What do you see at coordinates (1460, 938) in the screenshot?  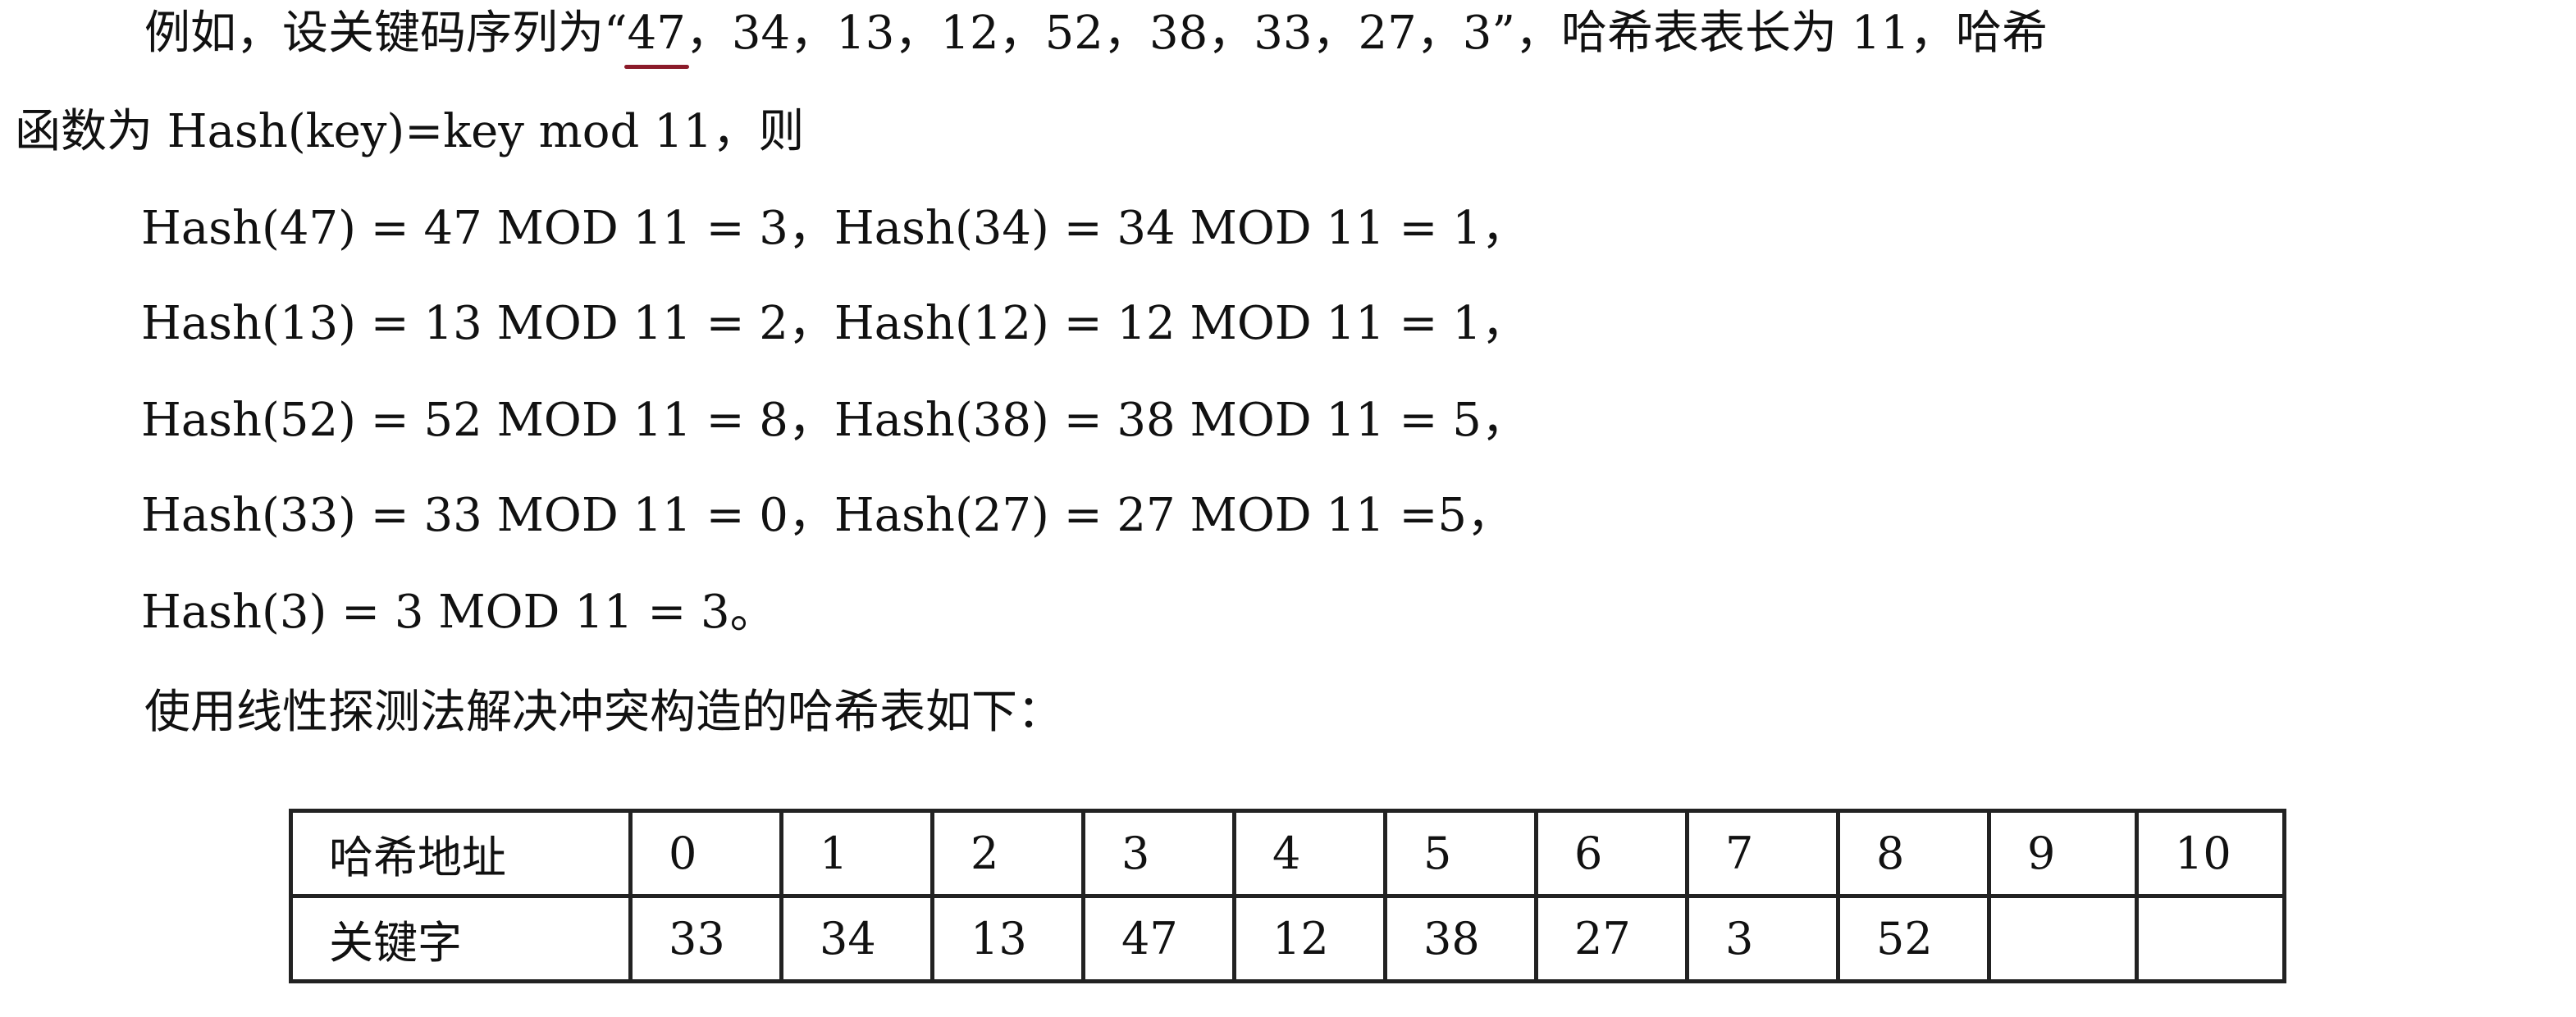 I see `key-cell-5: 38` at bounding box center [1460, 938].